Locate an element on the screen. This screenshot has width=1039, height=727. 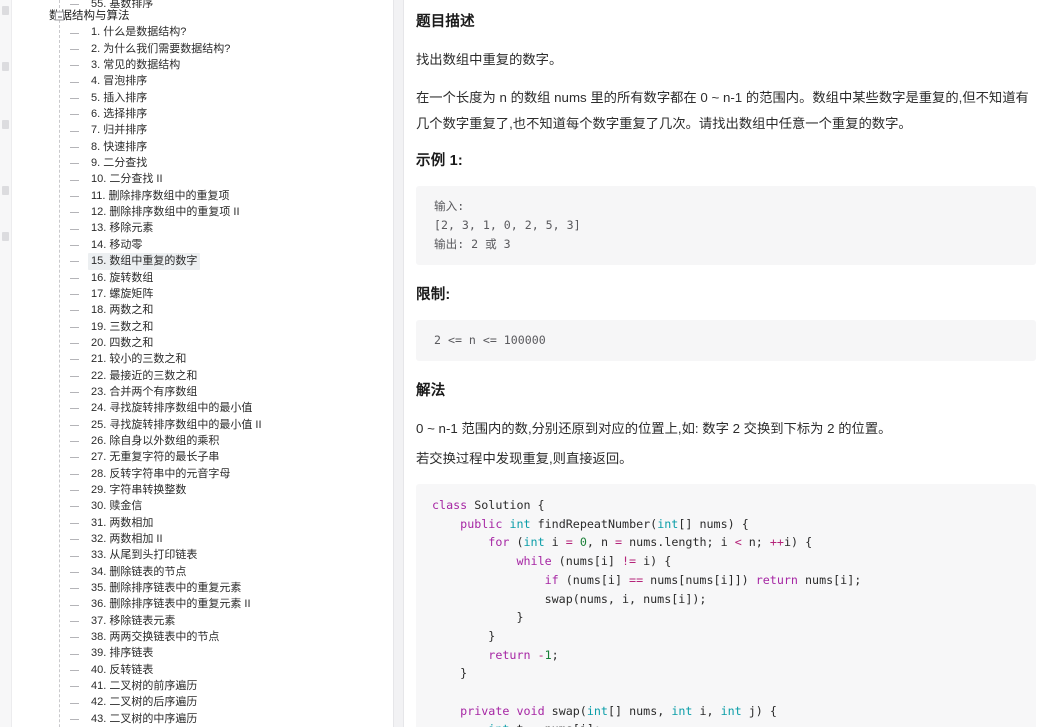
tree-root-node: 数据结构与算法 is located at coordinates (207, 16).